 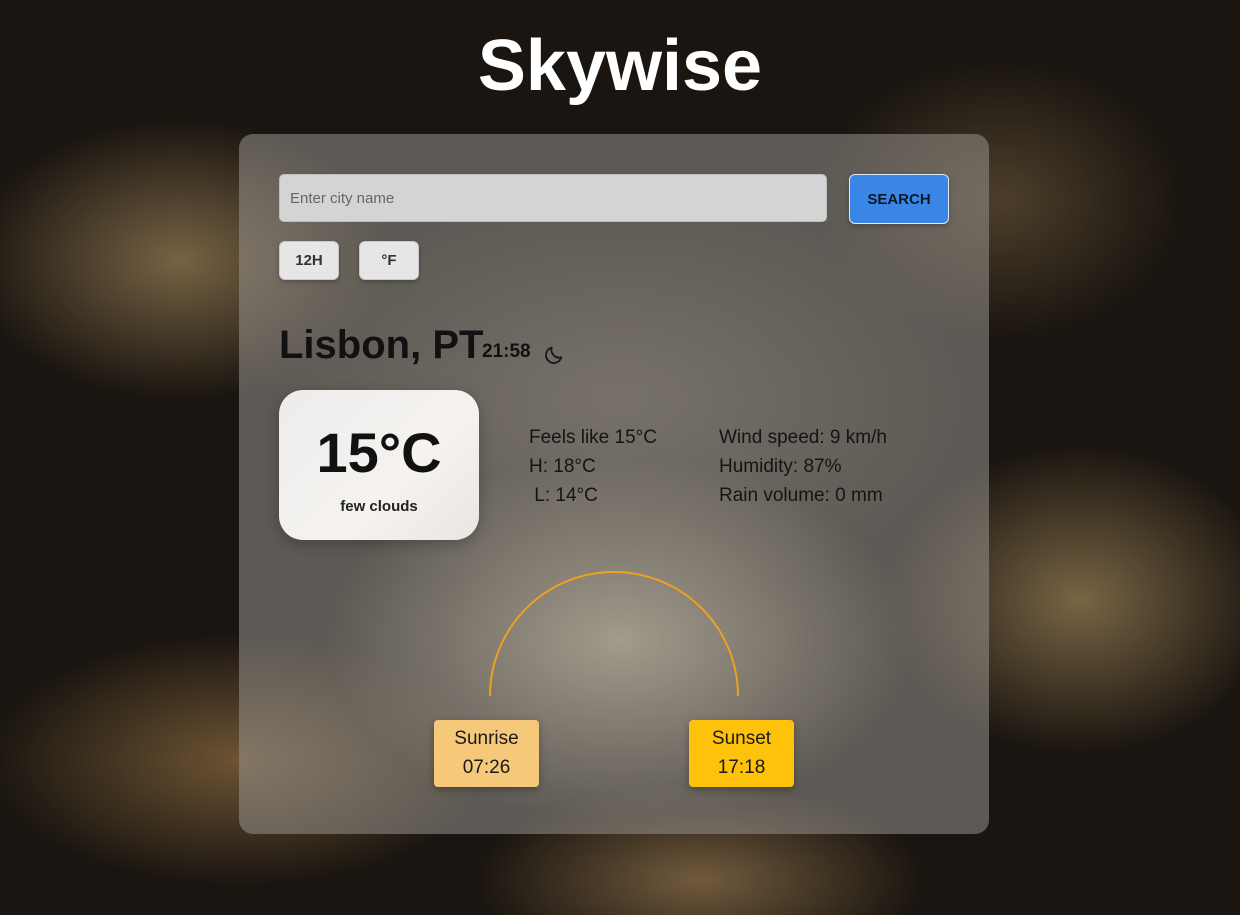 I want to click on weather-description: few clouds, so click(x=379, y=506).